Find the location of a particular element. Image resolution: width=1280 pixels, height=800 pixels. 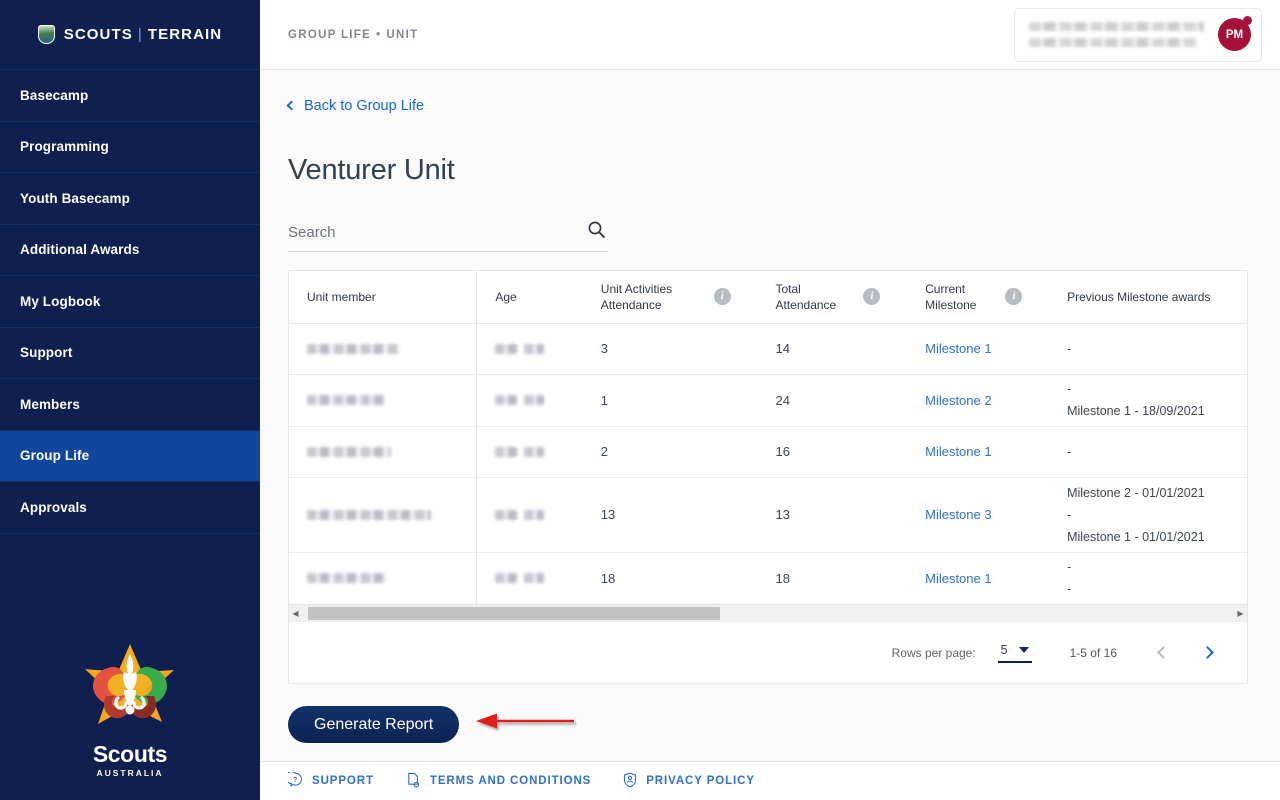

sidebar-item-programming: Programming is located at coordinates (130, 147).